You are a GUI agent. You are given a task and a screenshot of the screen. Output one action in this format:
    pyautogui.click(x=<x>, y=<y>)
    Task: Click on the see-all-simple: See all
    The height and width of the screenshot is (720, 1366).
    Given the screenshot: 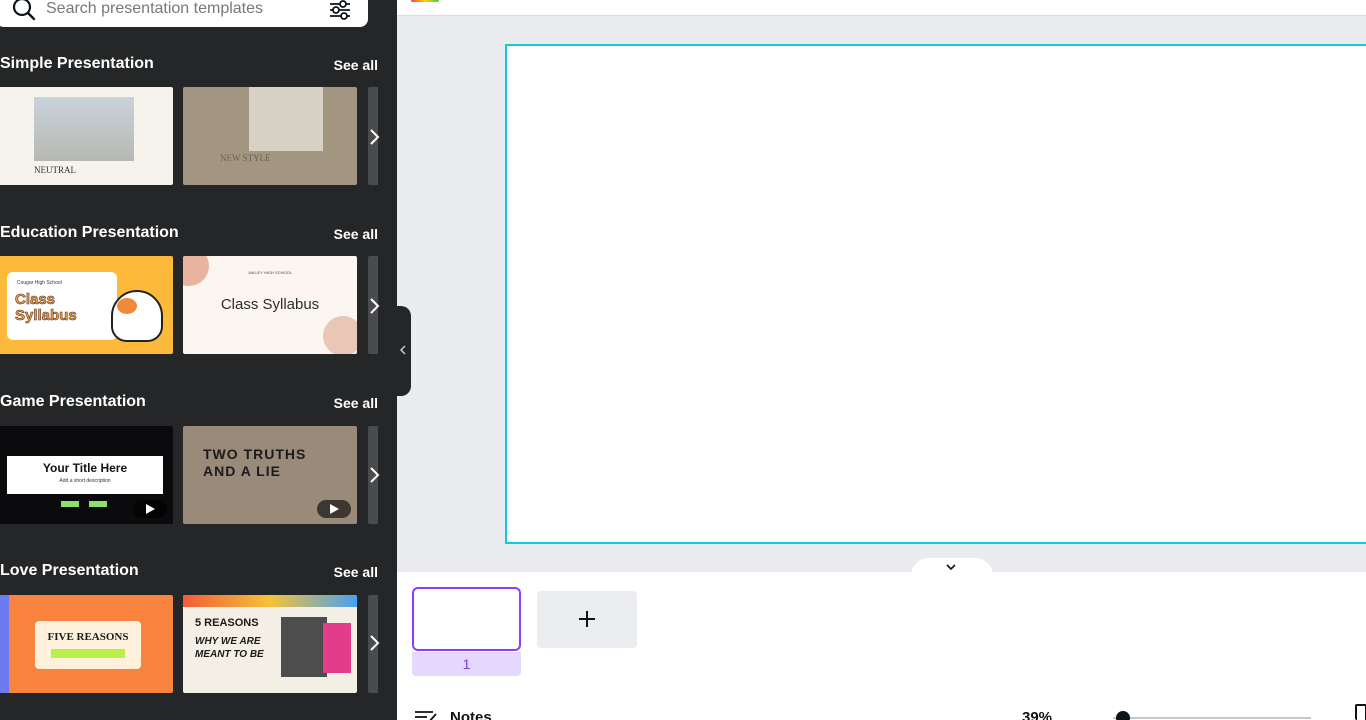 What is the action you would take?
    pyautogui.click(x=356, y=65)
    